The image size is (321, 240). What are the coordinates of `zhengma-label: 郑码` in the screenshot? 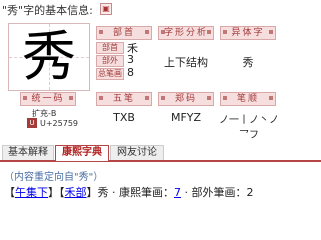 It's located at (186, 99).